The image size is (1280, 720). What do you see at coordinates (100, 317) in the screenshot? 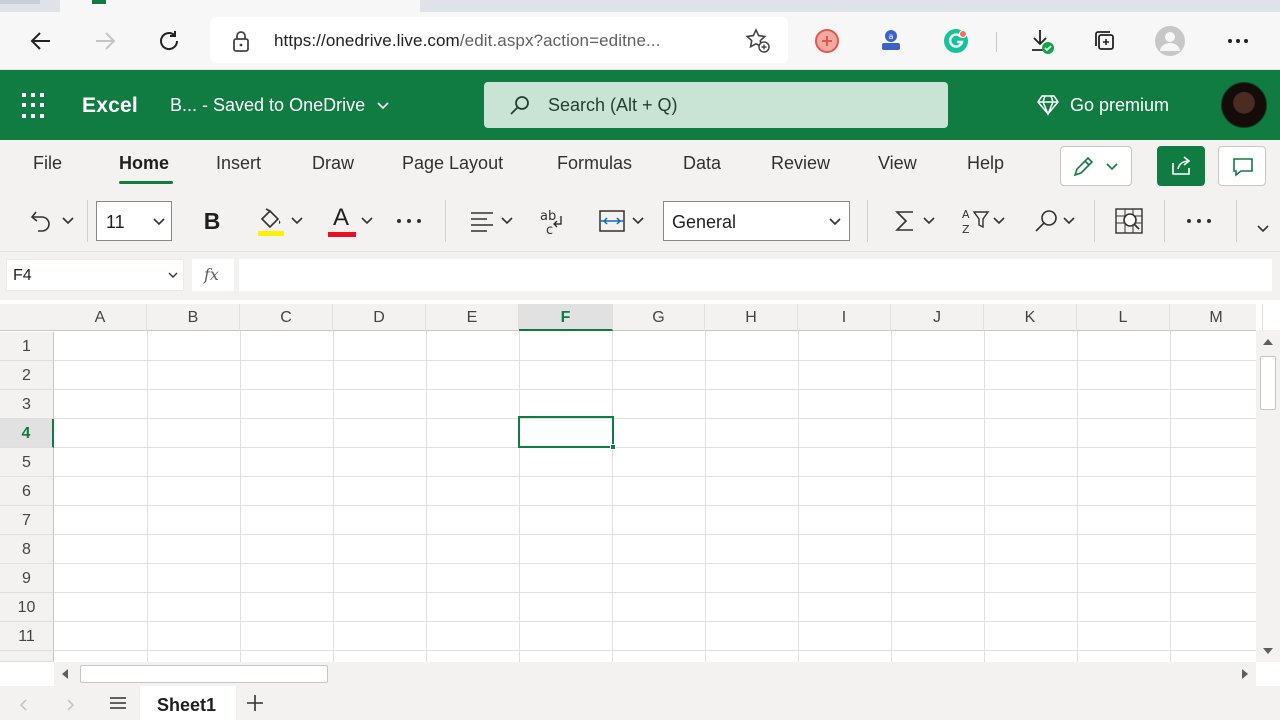
I see `column-header: A` at bounding box center [100, 317].